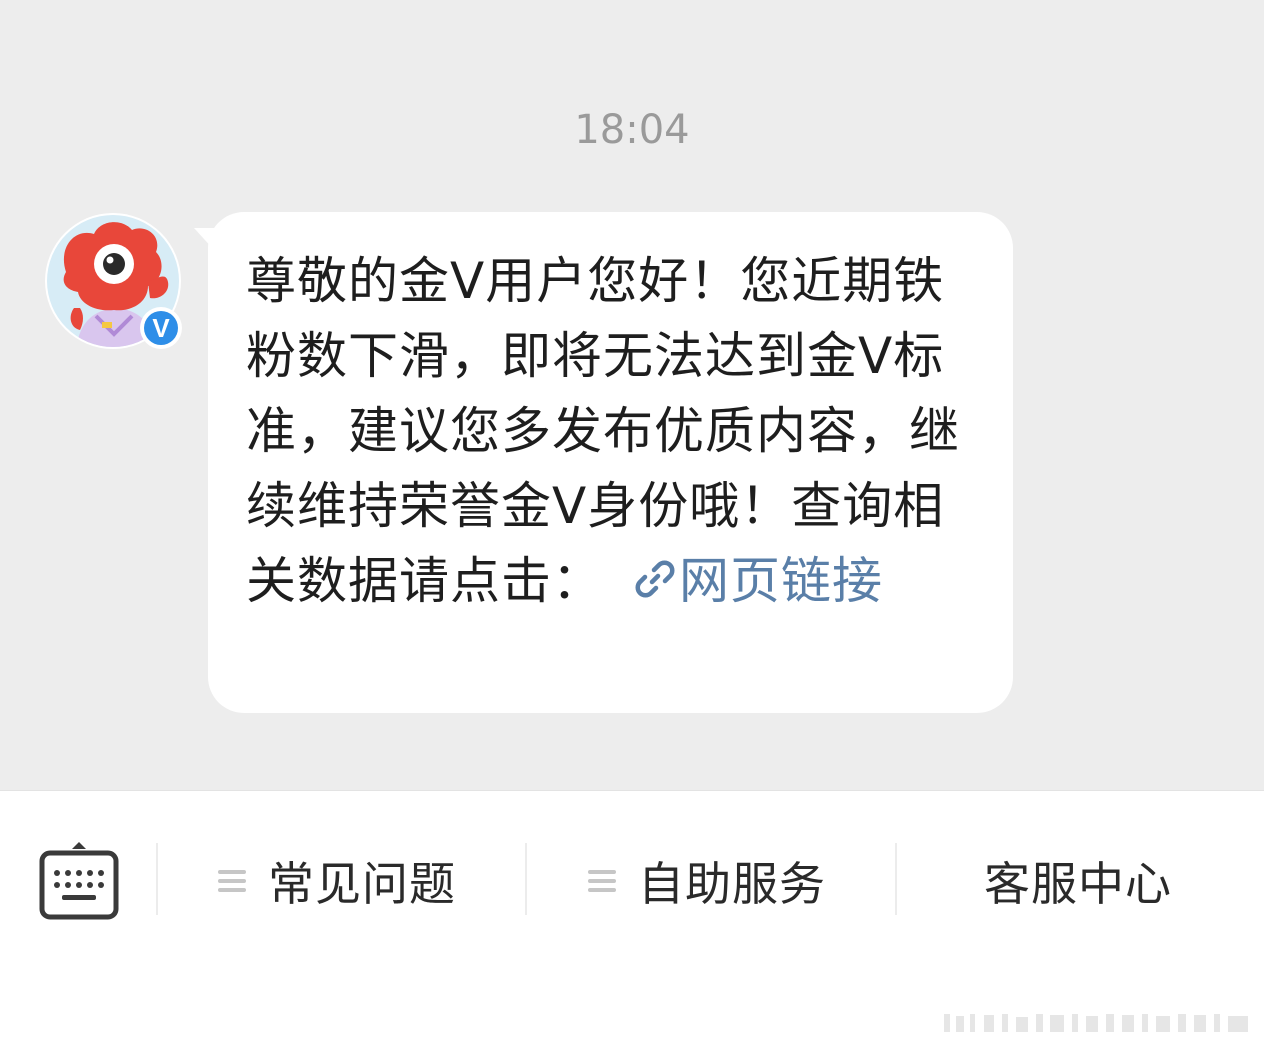  I want to click on link-icon, so click(655, 584).